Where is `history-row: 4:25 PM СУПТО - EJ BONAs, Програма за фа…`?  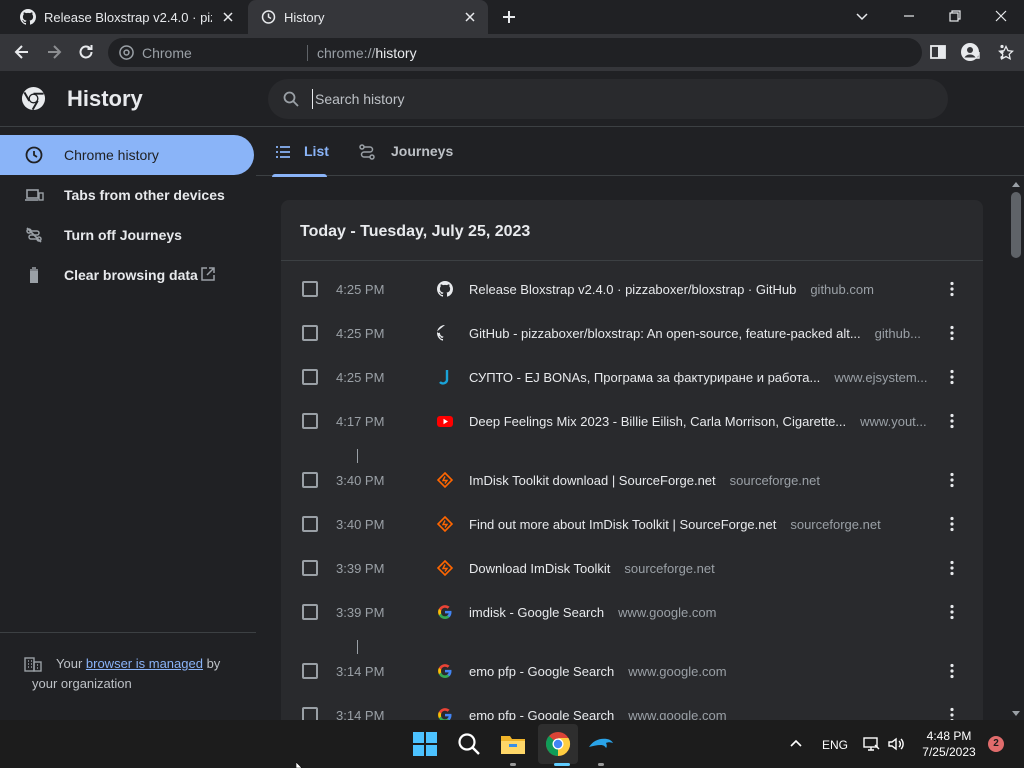
history-row: 4:25 PM СУПТО - EJ BONAs, Програма за фа… is located at coordinates (632, 378).